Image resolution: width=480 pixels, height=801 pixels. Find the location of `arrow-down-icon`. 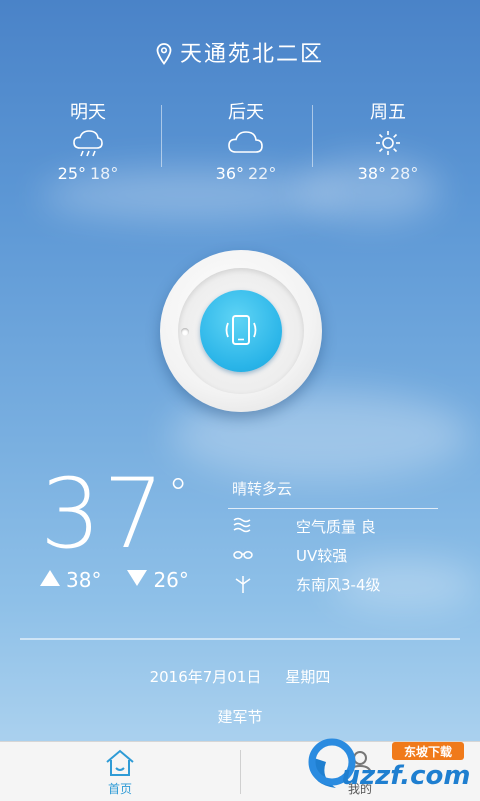

arrow-down-icon is located at coordinates (137, 578).